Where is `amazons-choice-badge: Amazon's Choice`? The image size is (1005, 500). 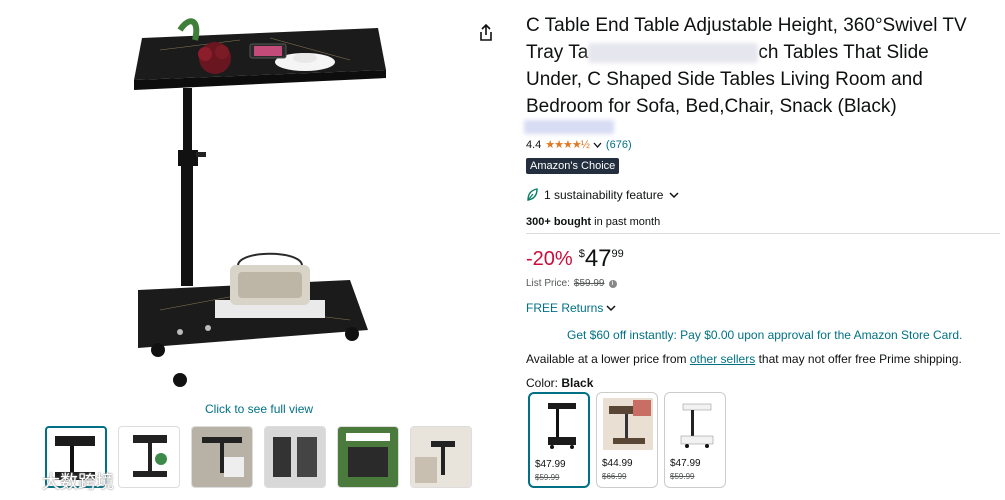 amazons-choice-badge: Amazon's Choice is located at coordinates (573, 166).